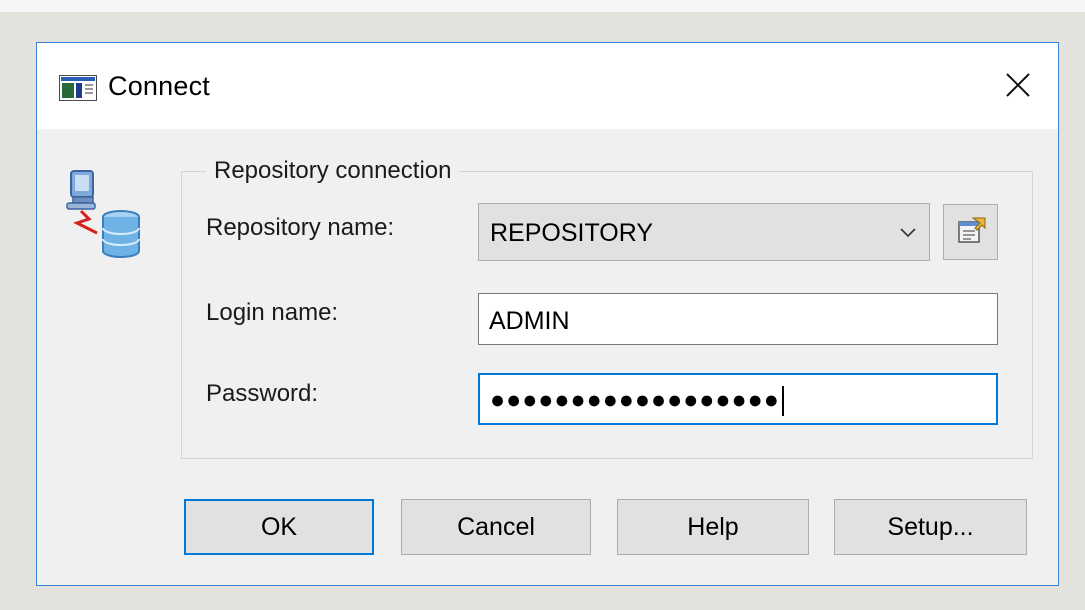  What do you see at coordinates (333, 171) in the screenshot?
I see `group-legend: Repository connection` at bounding box center [333, 171].